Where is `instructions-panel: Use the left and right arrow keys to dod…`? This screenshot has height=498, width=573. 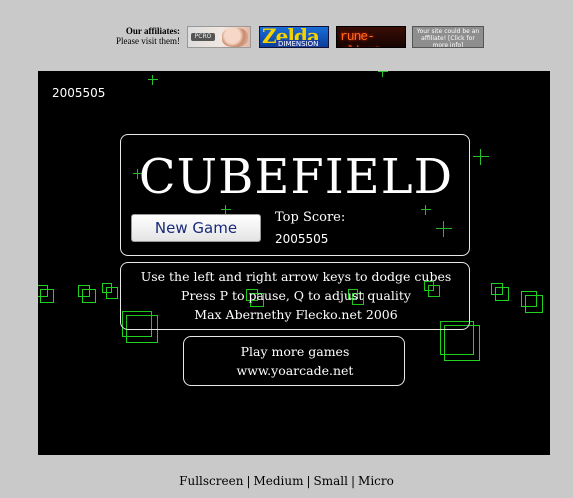 instructions-panel: Use the left and right arrow keys to dod… is located at coordinates (295, 296).